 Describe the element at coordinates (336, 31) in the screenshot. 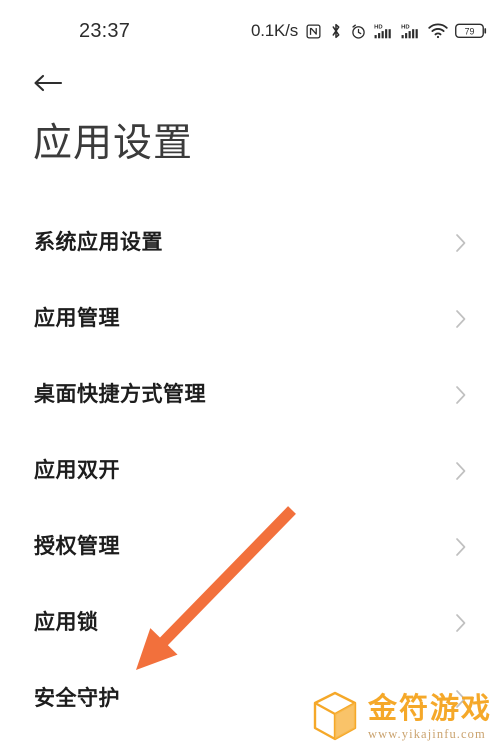

I see `bluetooth-icon` at that location.